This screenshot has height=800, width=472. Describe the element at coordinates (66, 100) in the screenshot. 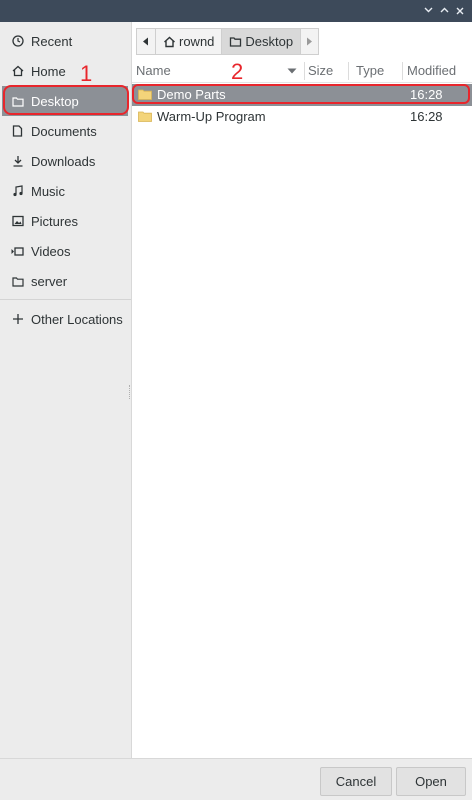

I see `annotation-highlight-desktop` at that location.